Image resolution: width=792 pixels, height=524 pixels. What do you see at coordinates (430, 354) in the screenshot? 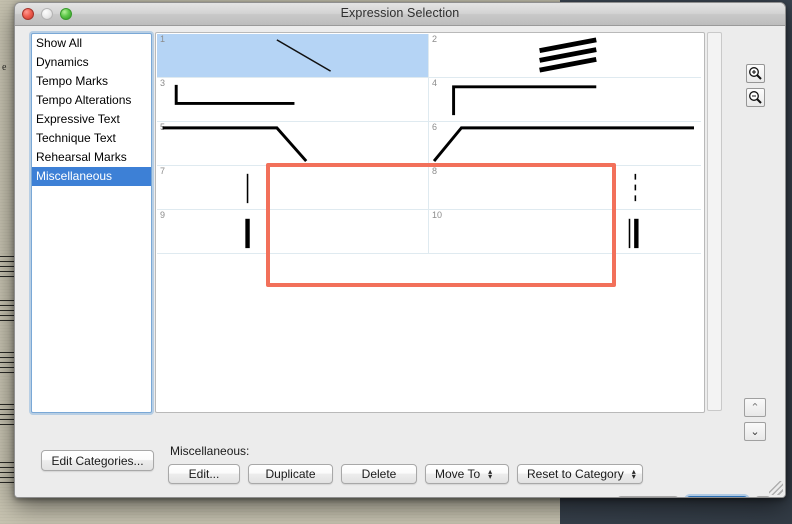
I see `palette-empty-area` at bounding box center [430, 354].